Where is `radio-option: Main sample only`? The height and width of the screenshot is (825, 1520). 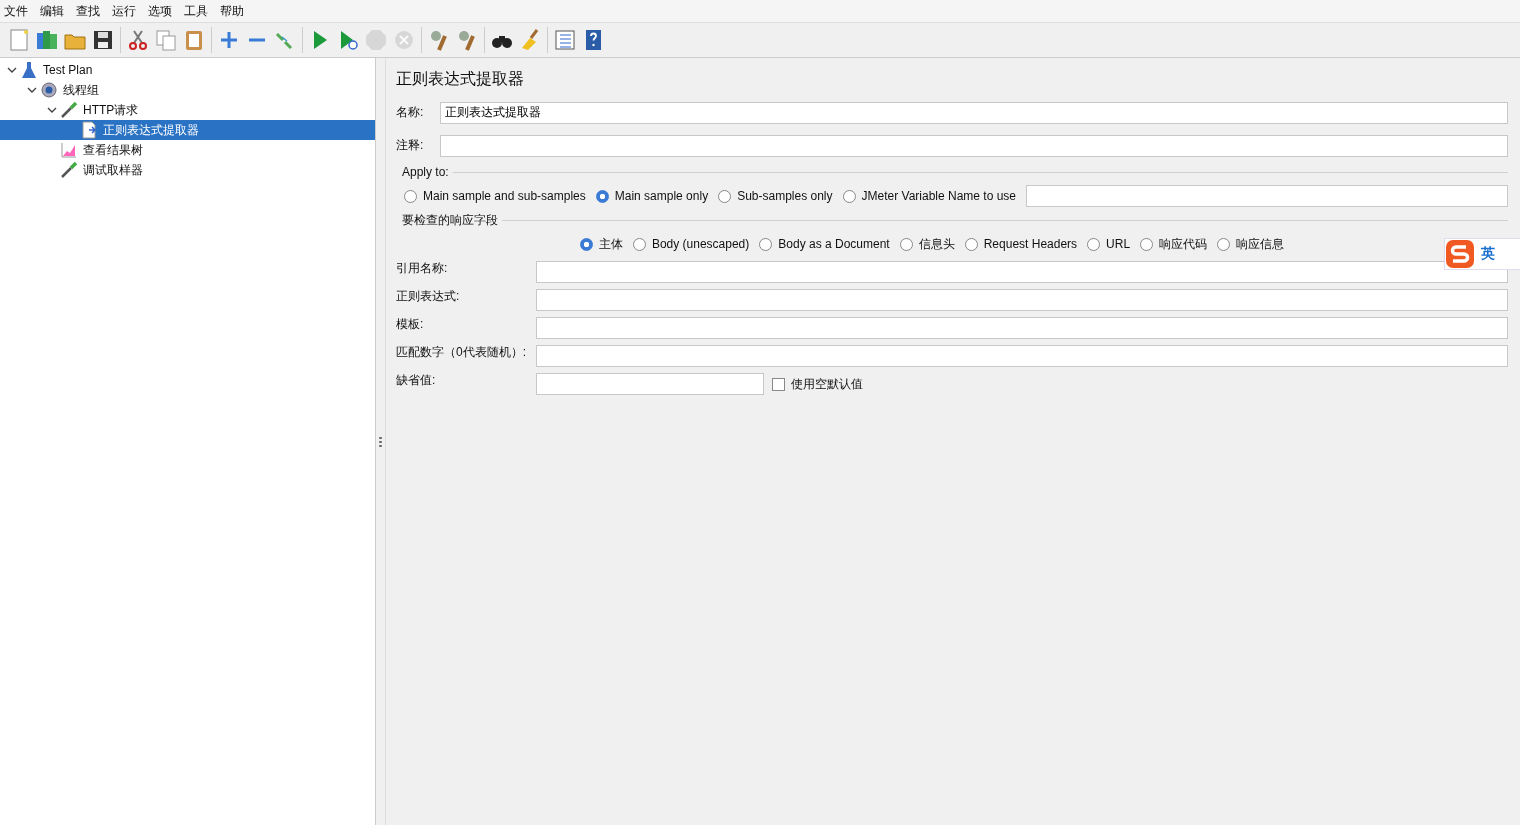
radio-option: Main sample only is located at coordinates (652, 196).